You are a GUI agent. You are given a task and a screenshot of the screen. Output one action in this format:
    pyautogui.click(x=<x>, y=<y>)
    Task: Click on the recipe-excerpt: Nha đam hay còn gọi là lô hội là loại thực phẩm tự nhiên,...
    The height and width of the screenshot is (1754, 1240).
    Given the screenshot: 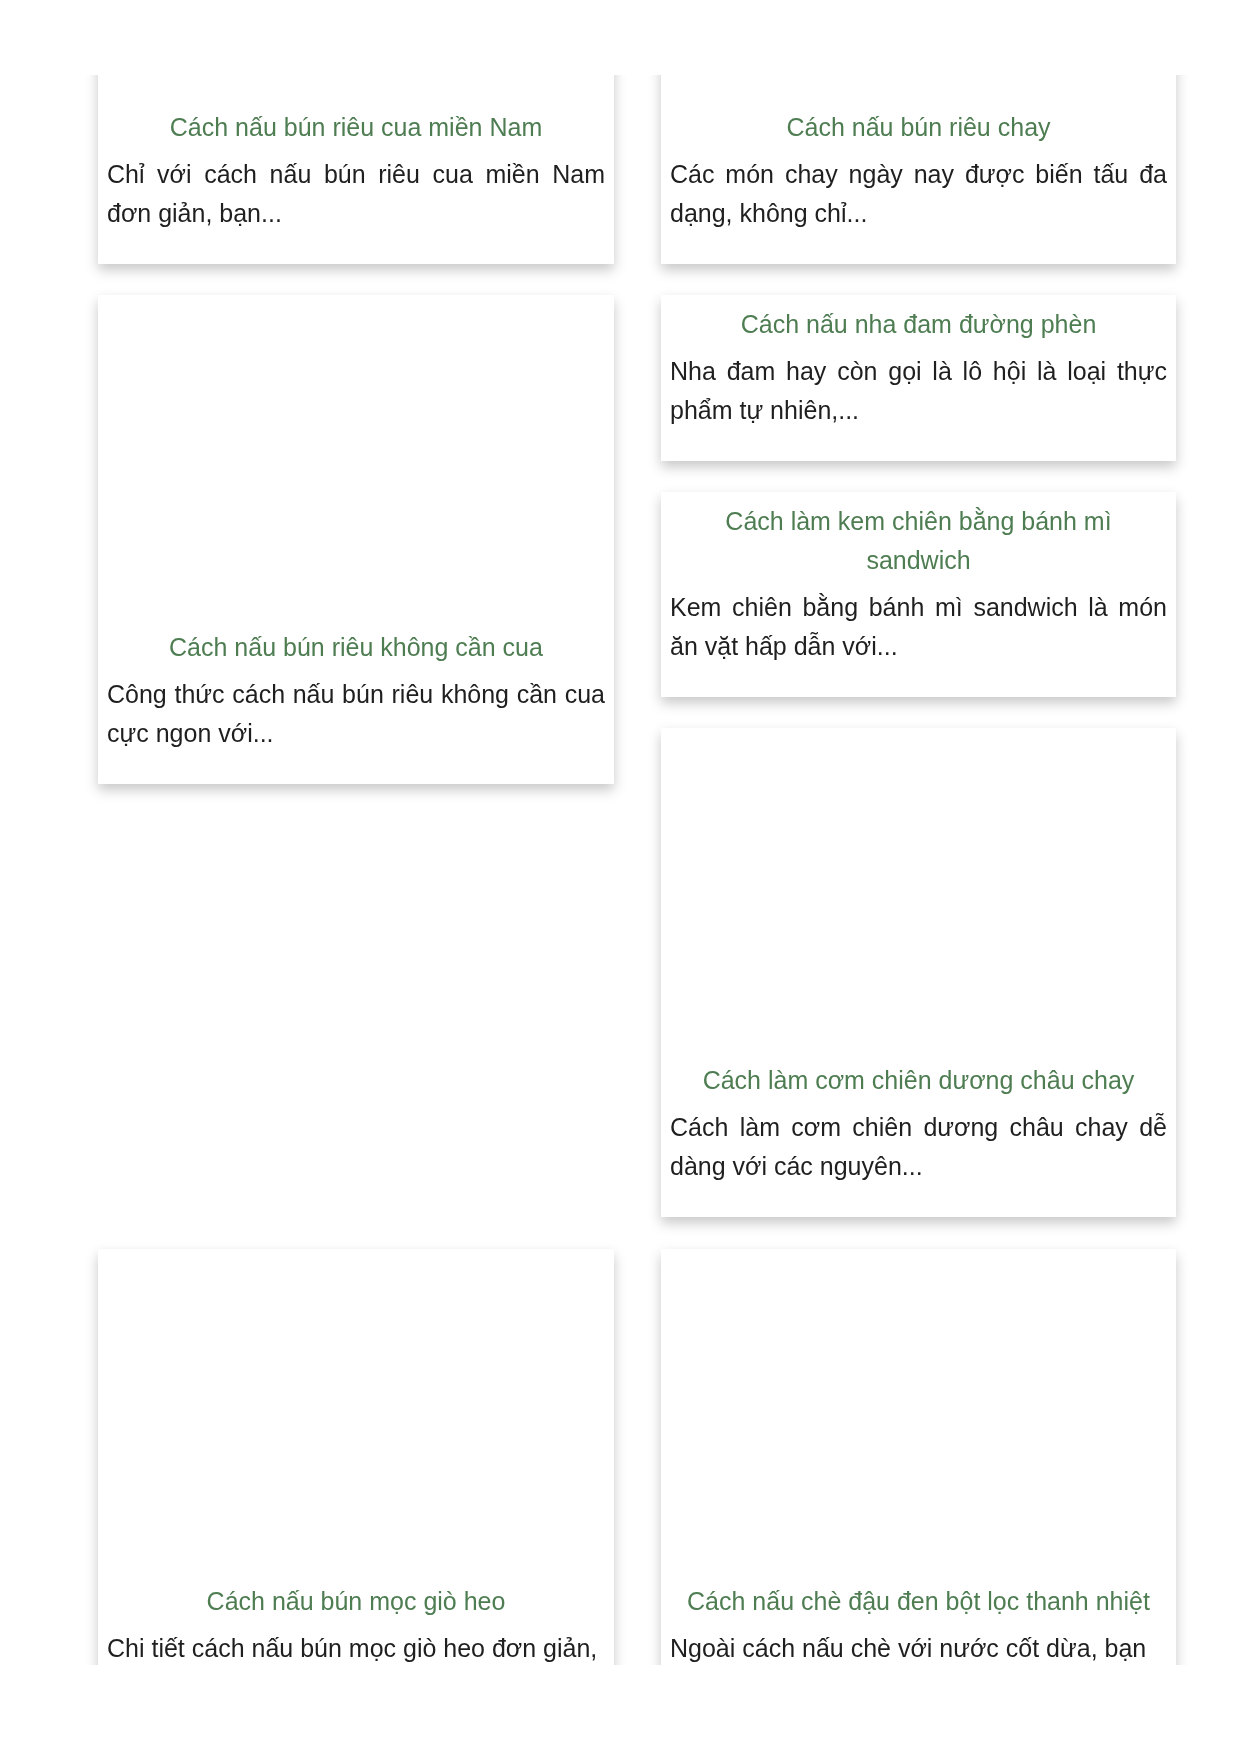 What is the action you would take?
    pyautogui.click(x=918, y=391)
    